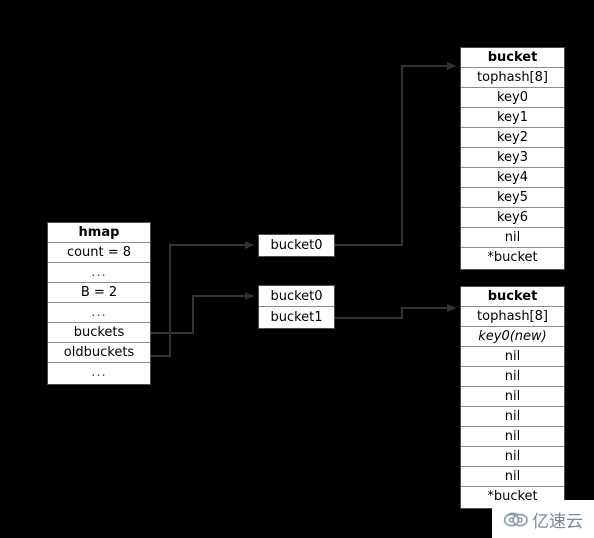 The image size is (594, 538). I want to click on edge-bucket0-to-bucket-new, so click(395, 154).